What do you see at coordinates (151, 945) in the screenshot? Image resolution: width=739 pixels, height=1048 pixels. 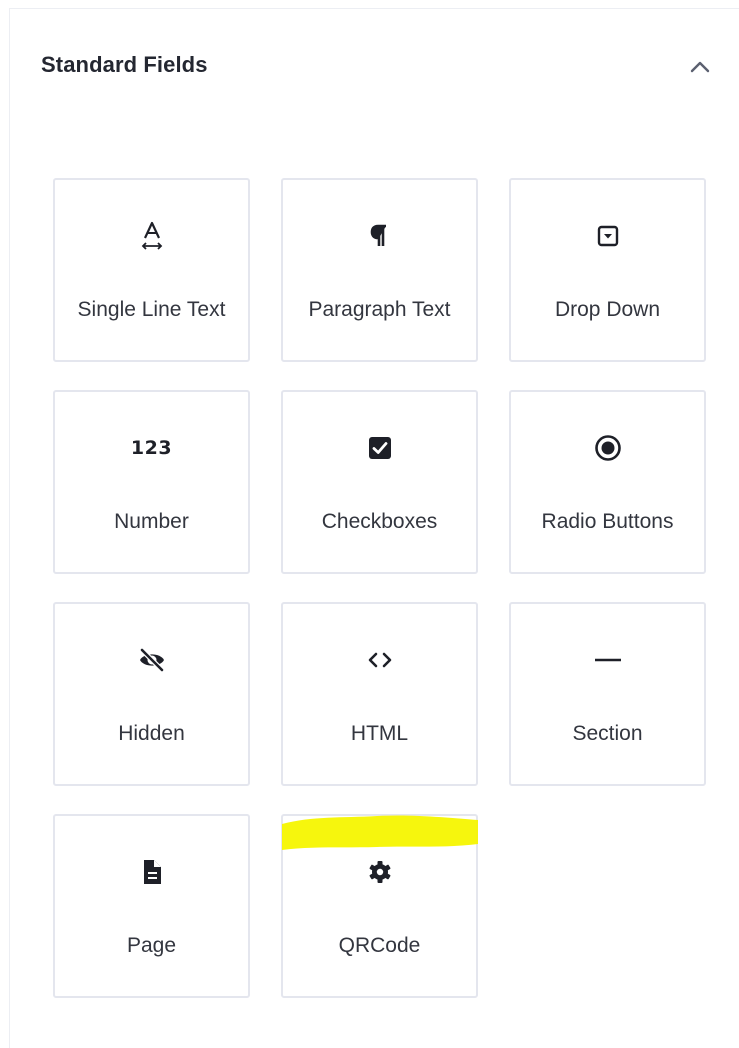 I see `field-label: Page` at bounding box center [151, 945].